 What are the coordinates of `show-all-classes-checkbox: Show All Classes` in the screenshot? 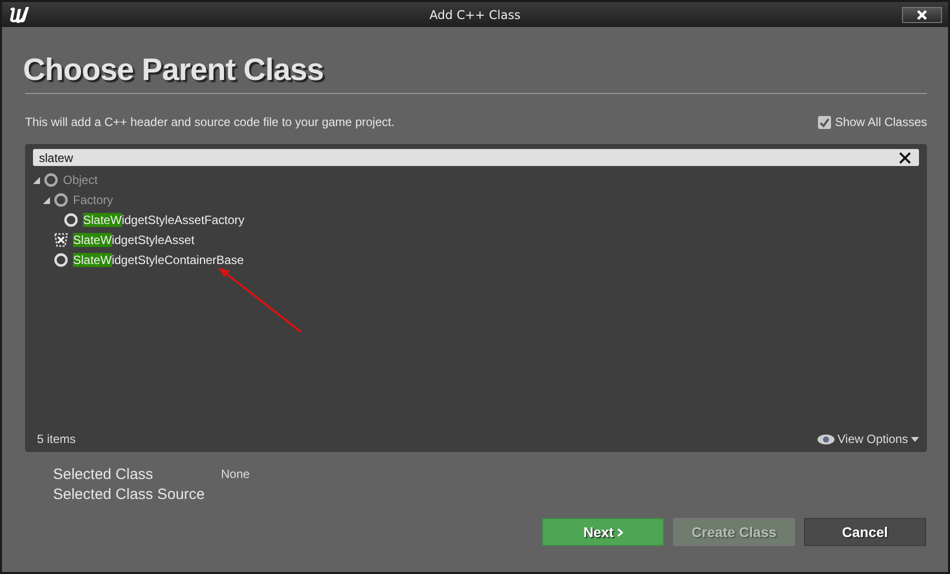 It's located at (872, 122).